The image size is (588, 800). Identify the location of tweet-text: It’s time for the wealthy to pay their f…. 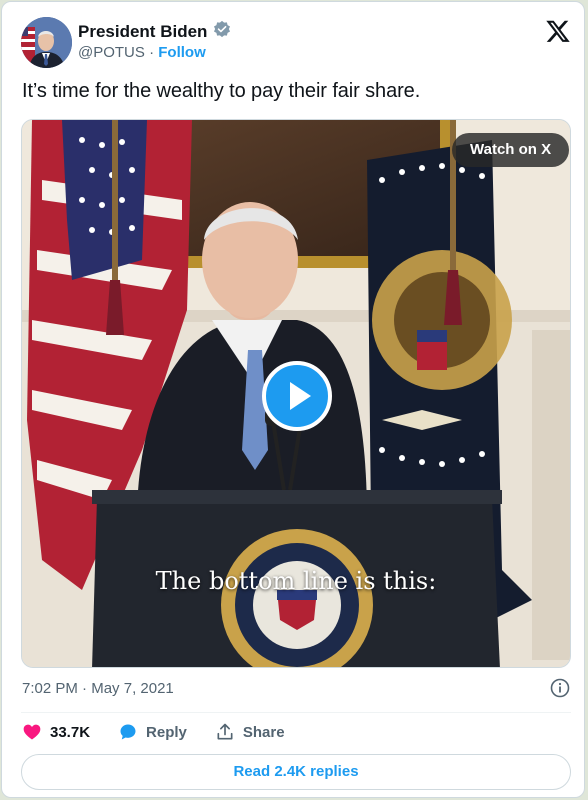
(221, 91).